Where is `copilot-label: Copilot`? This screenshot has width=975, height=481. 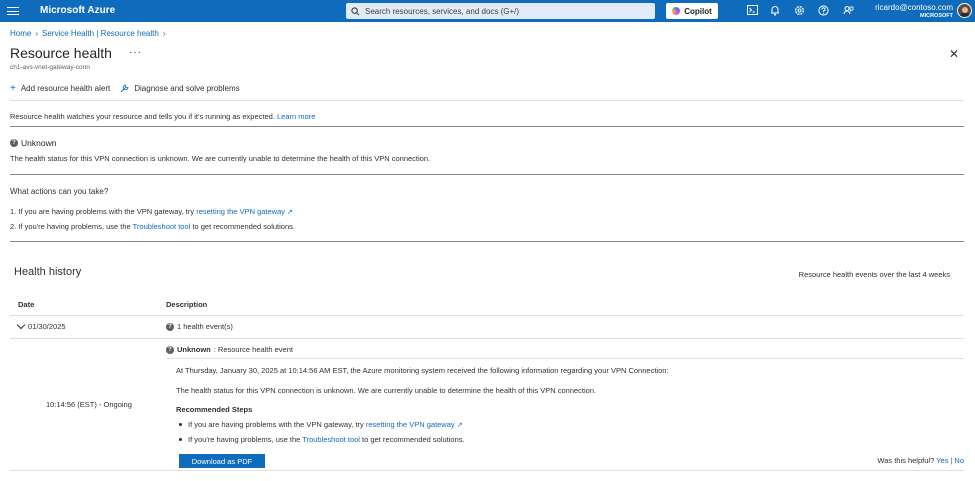 copilot-label: Copilot is located at coordinates (698, 11).